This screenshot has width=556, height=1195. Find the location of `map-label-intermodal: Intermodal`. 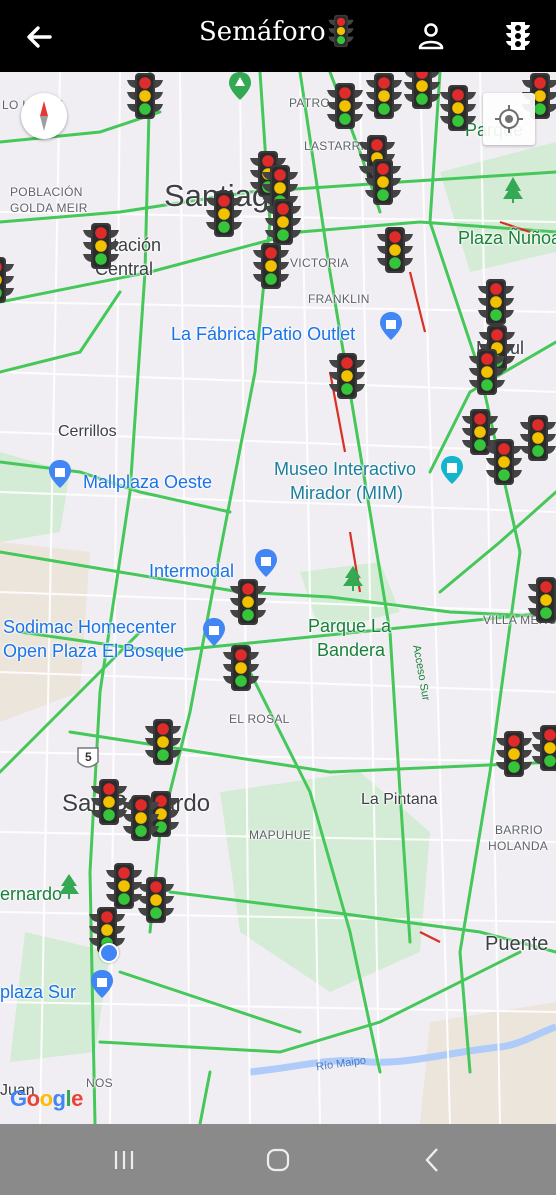

map-label-intermodal: Intermodal is located at coordinates (192, 571).